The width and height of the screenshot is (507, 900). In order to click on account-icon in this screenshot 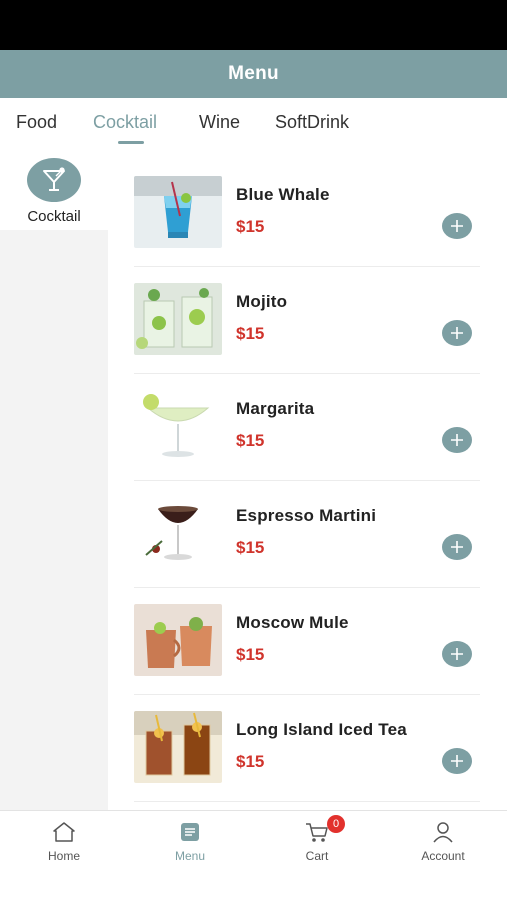, I will do `click(443, 832)`.